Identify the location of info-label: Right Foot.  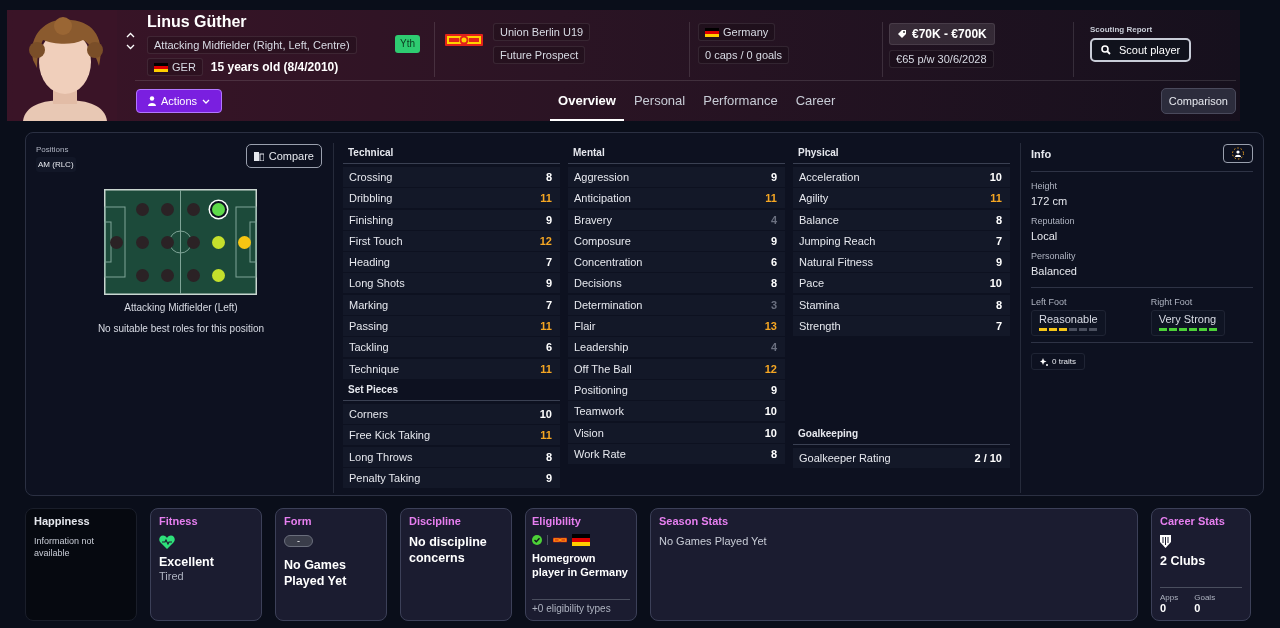
(1172, 302).